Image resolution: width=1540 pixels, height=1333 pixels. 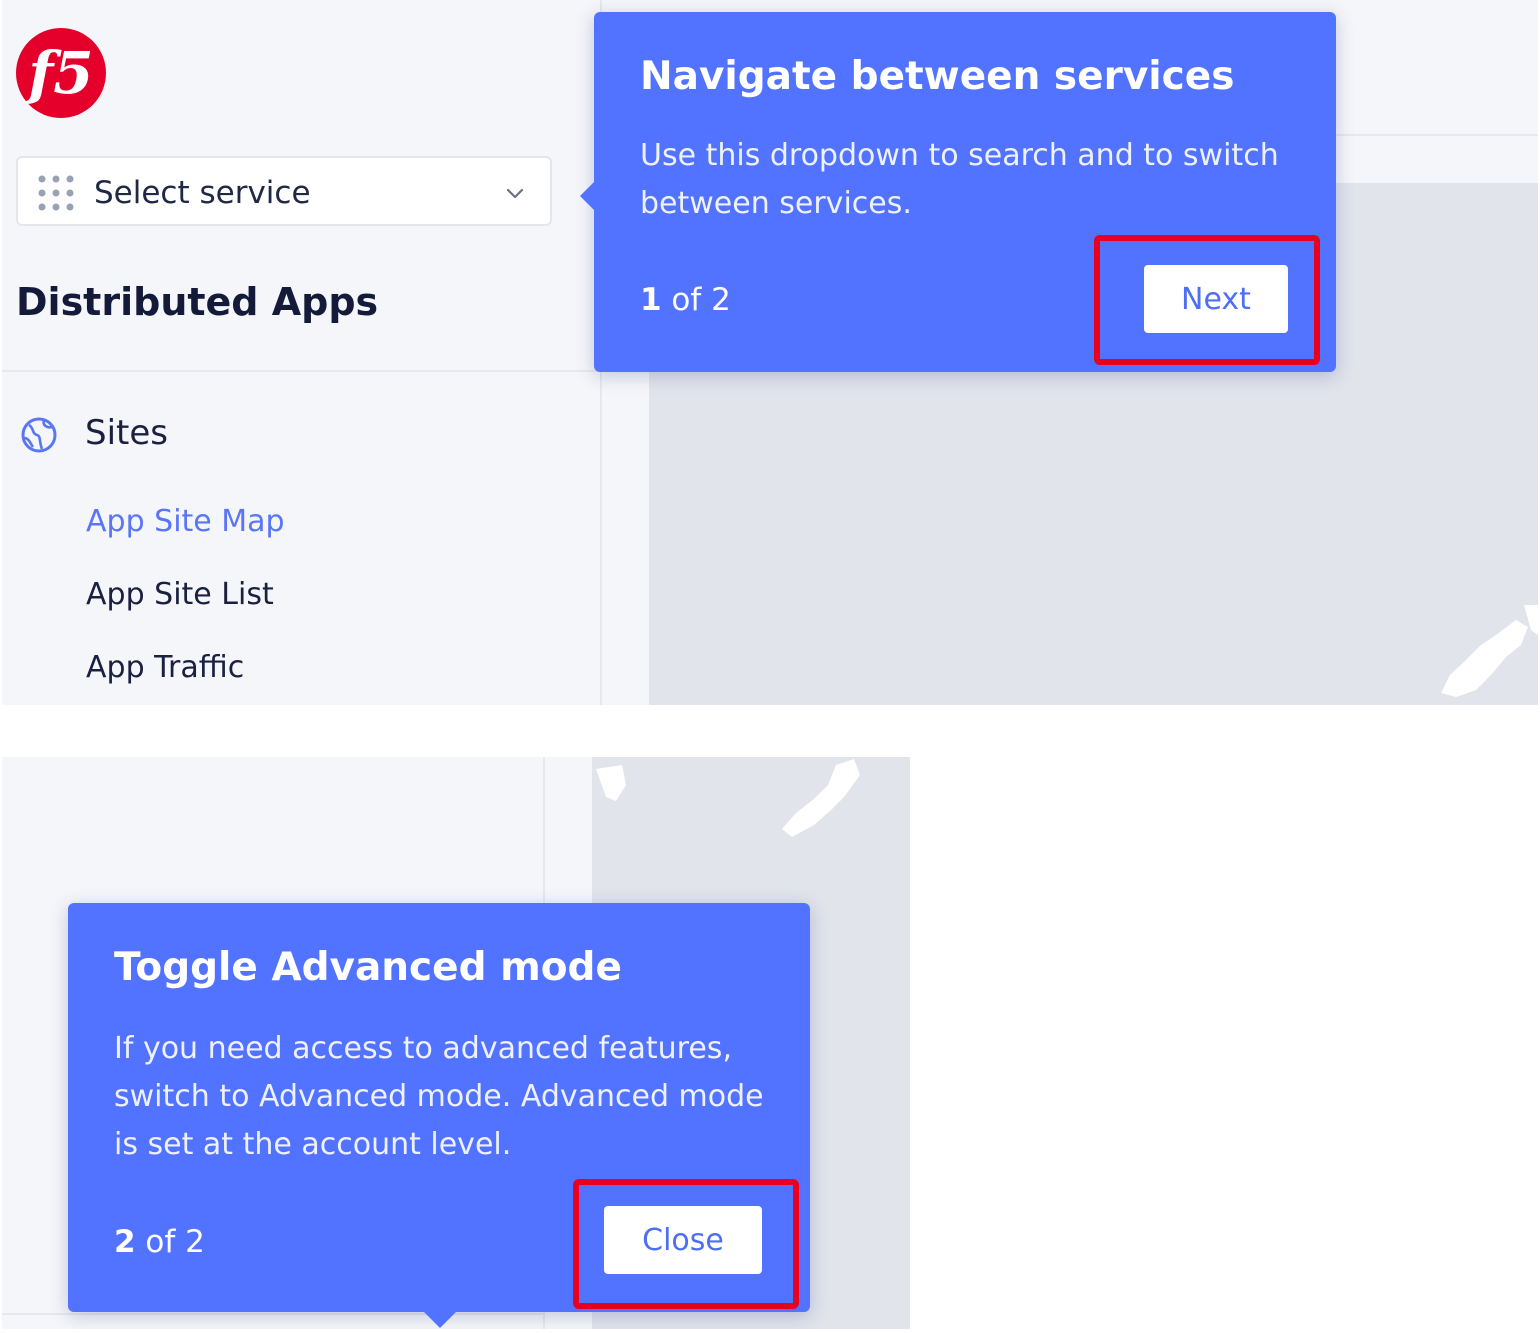 I want to click on select-service-label: Select service, so click(x=202, y=193).